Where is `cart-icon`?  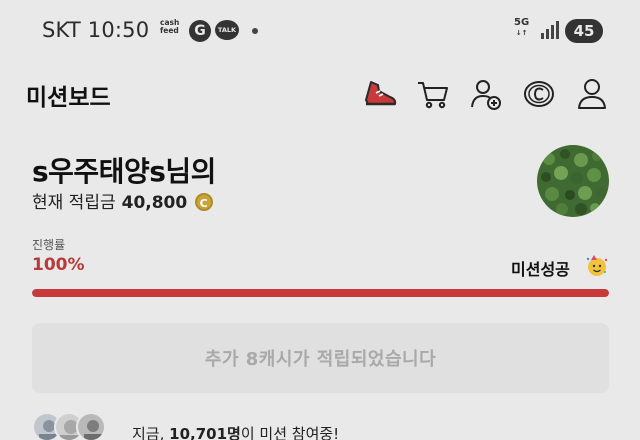
cart-icon is located at coordinates (433, 94).